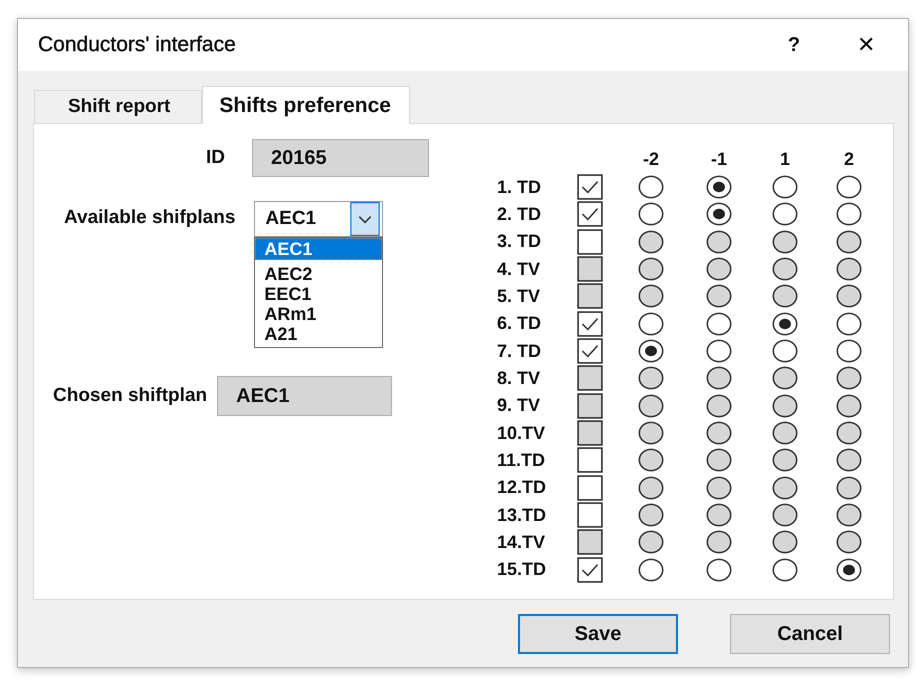  What do you see at coordinates (318, 274) in the screenshot?
I see `dropdown-option: AEC2` at bounding box center [318, 274].